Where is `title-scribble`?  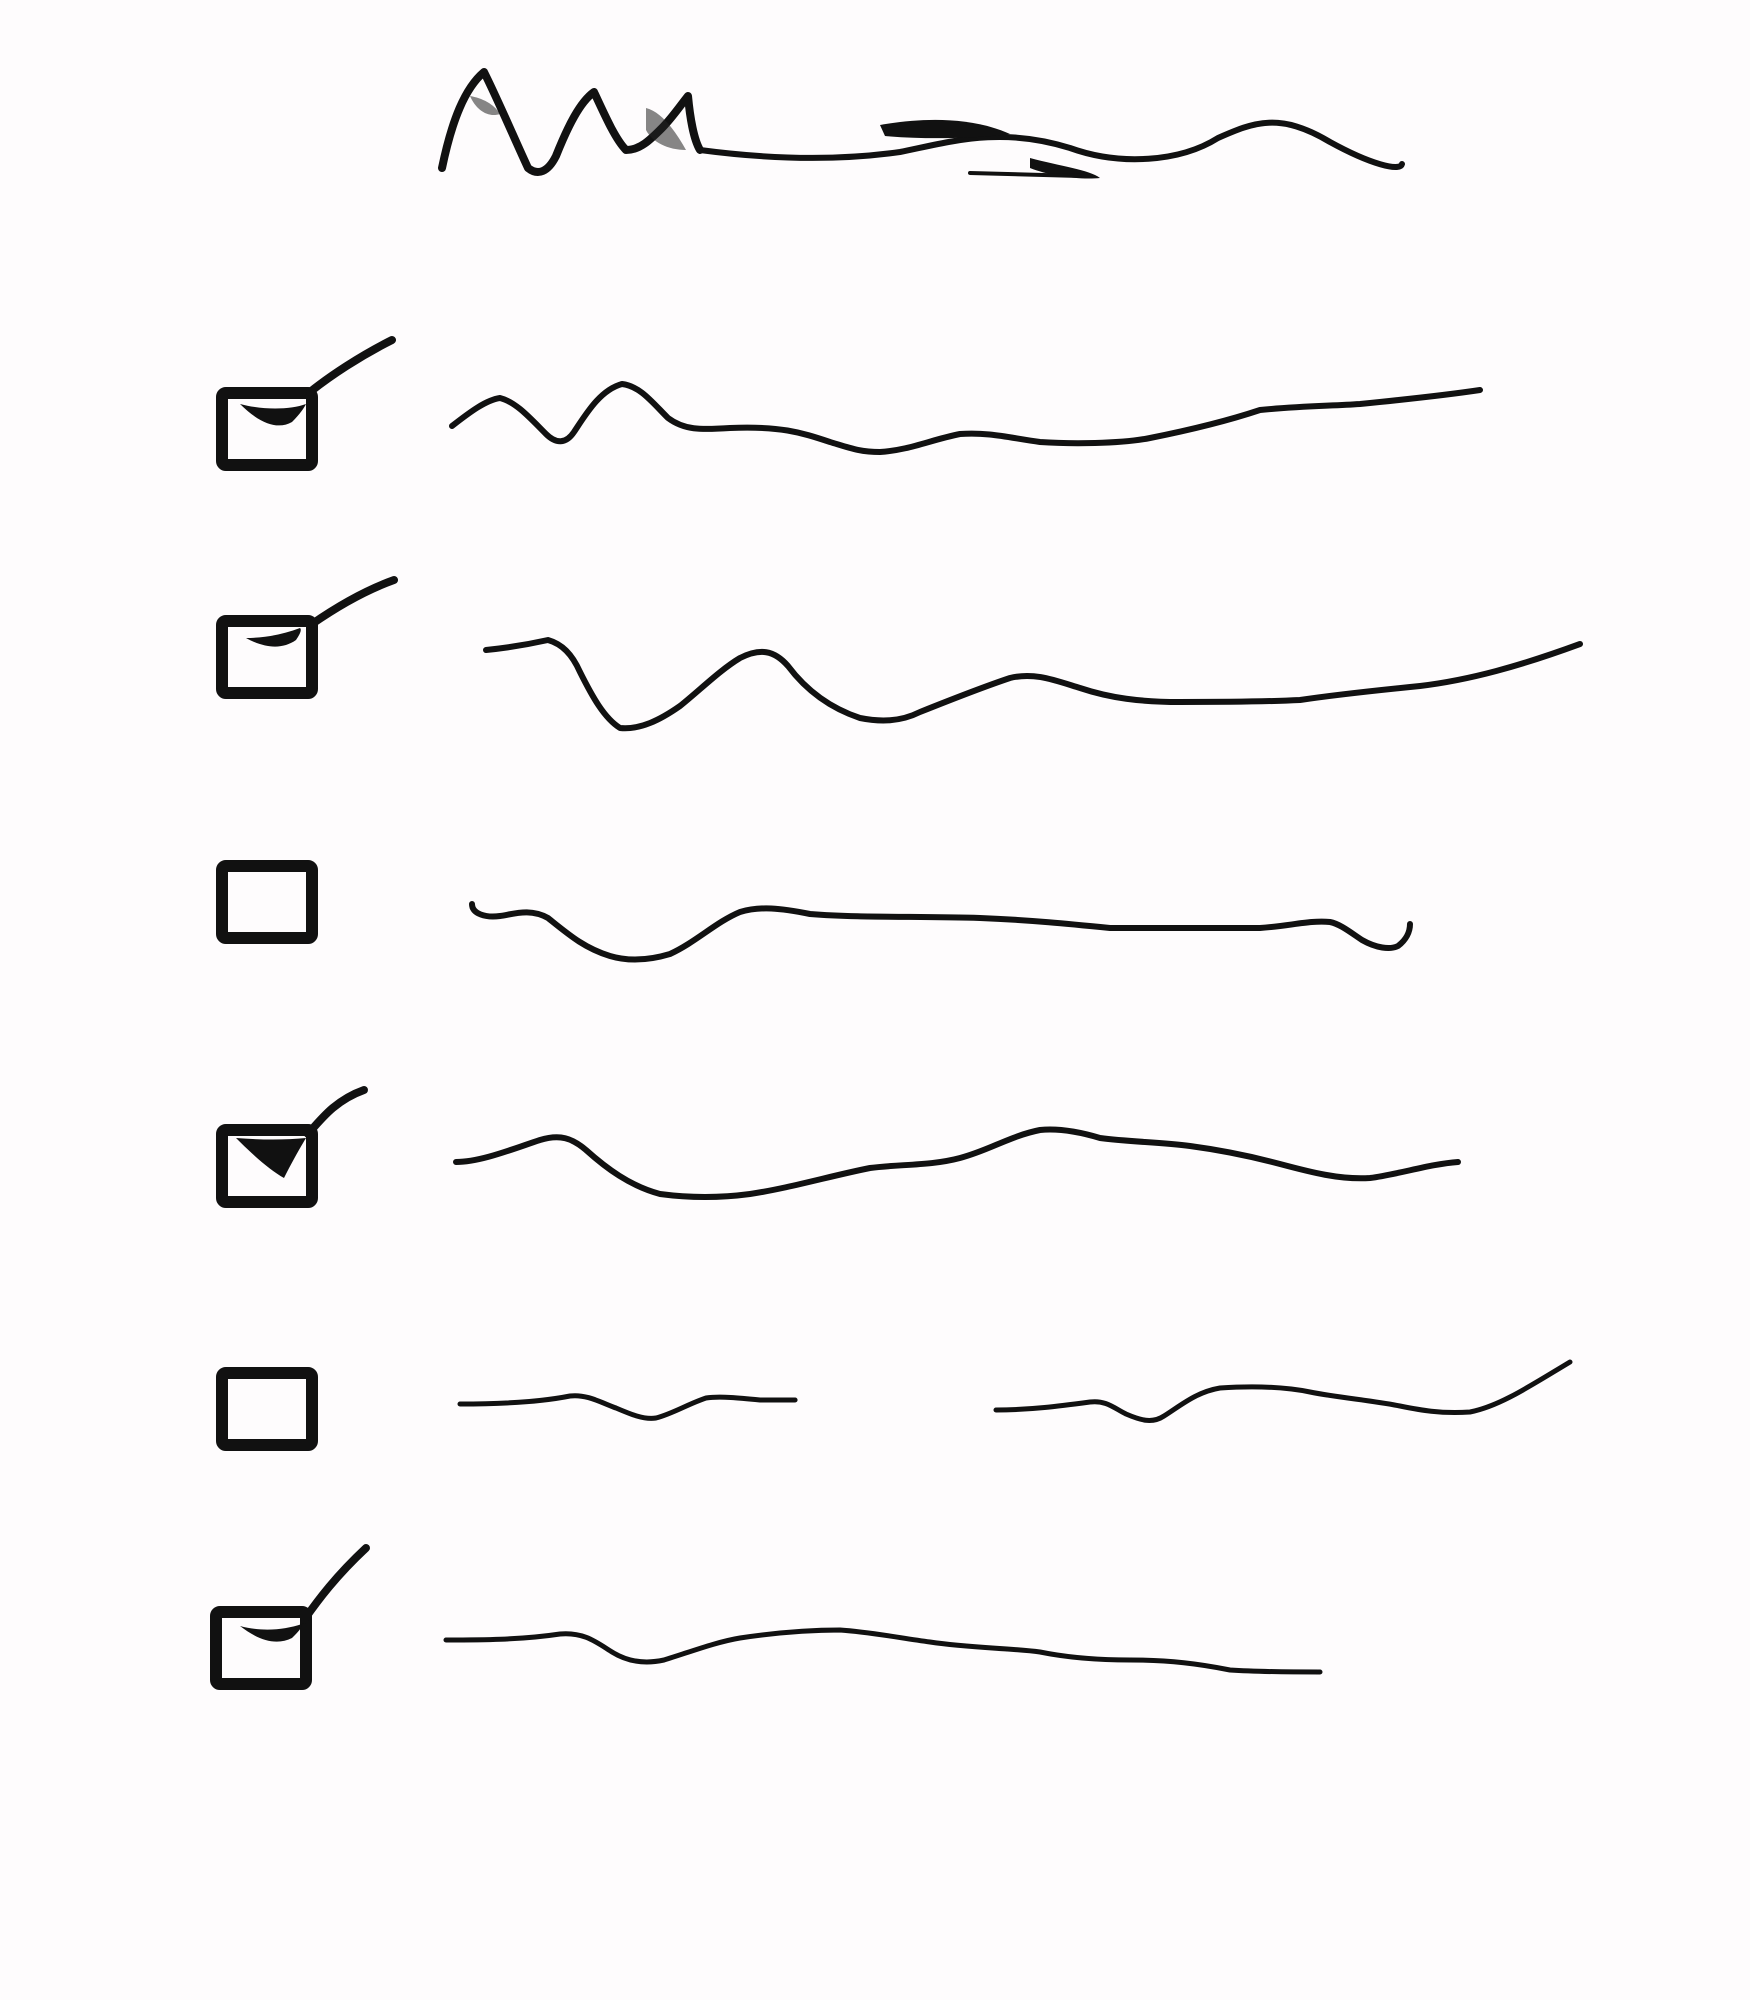
title-scribble is located at coordinates (921, 123).